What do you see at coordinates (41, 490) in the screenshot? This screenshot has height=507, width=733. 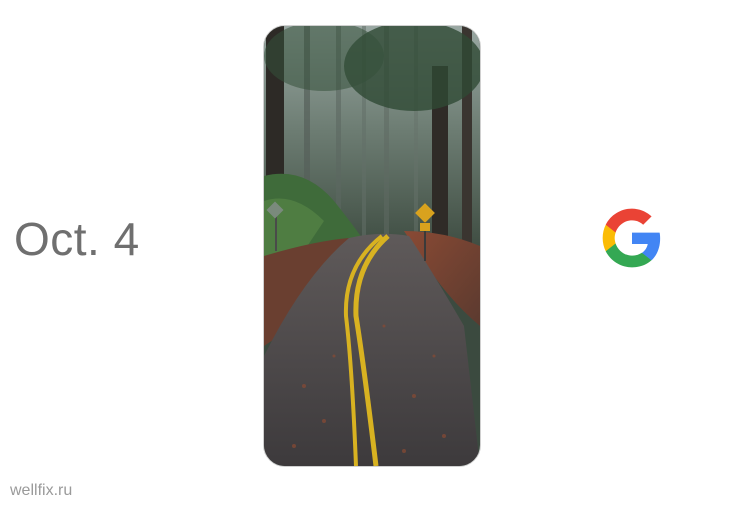 I see `watermark: wellfix.ru` at bounding box center [41, 490].